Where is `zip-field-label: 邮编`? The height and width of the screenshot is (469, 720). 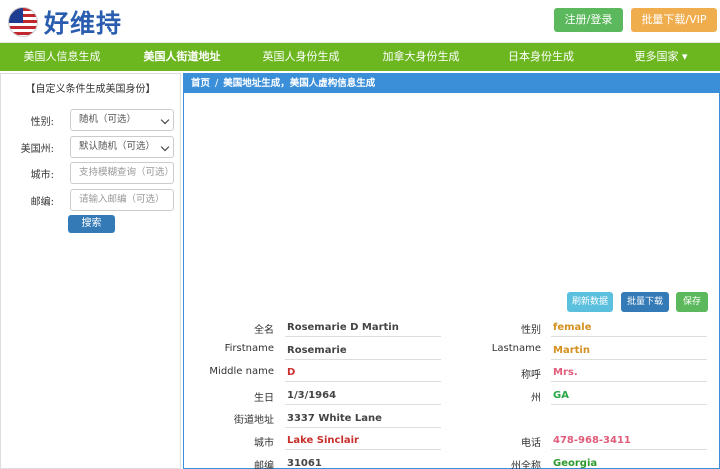 zip-field-label: 邮编 is located at coordinates (264, 465).